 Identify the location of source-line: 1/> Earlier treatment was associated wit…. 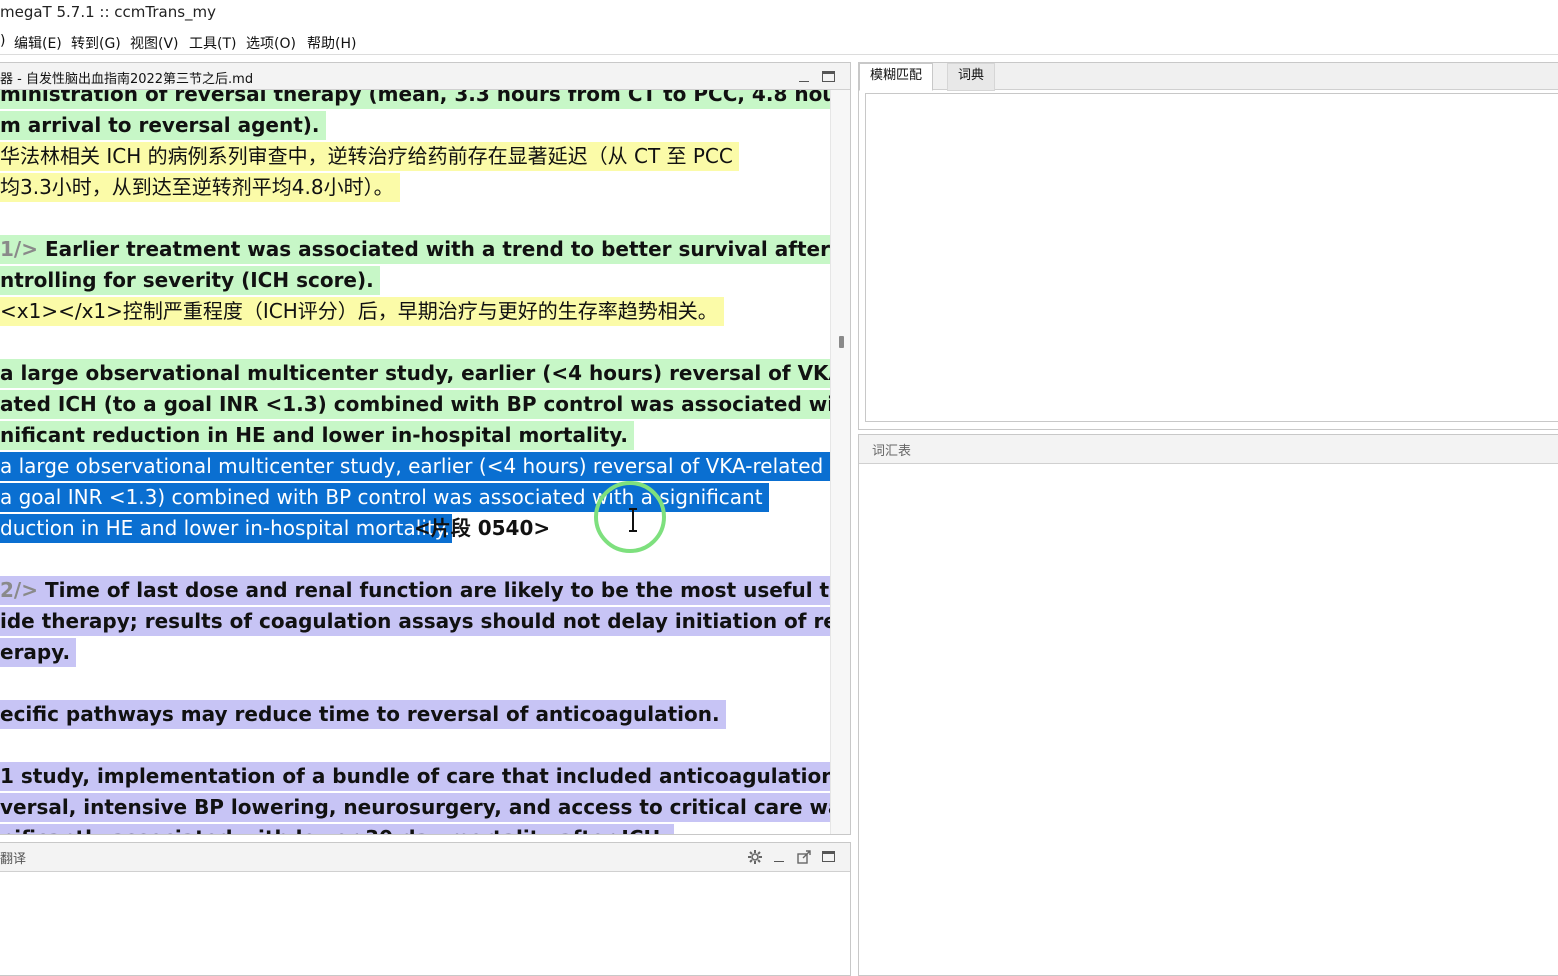
(415, 249).